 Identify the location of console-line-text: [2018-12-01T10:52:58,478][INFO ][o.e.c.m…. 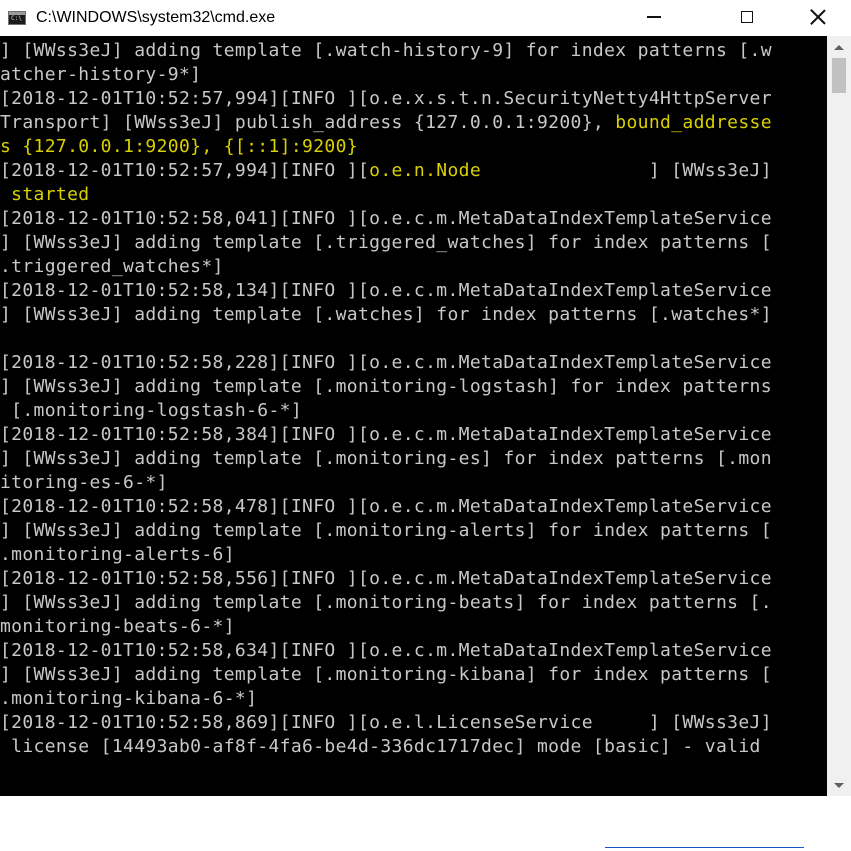
(386, 506).